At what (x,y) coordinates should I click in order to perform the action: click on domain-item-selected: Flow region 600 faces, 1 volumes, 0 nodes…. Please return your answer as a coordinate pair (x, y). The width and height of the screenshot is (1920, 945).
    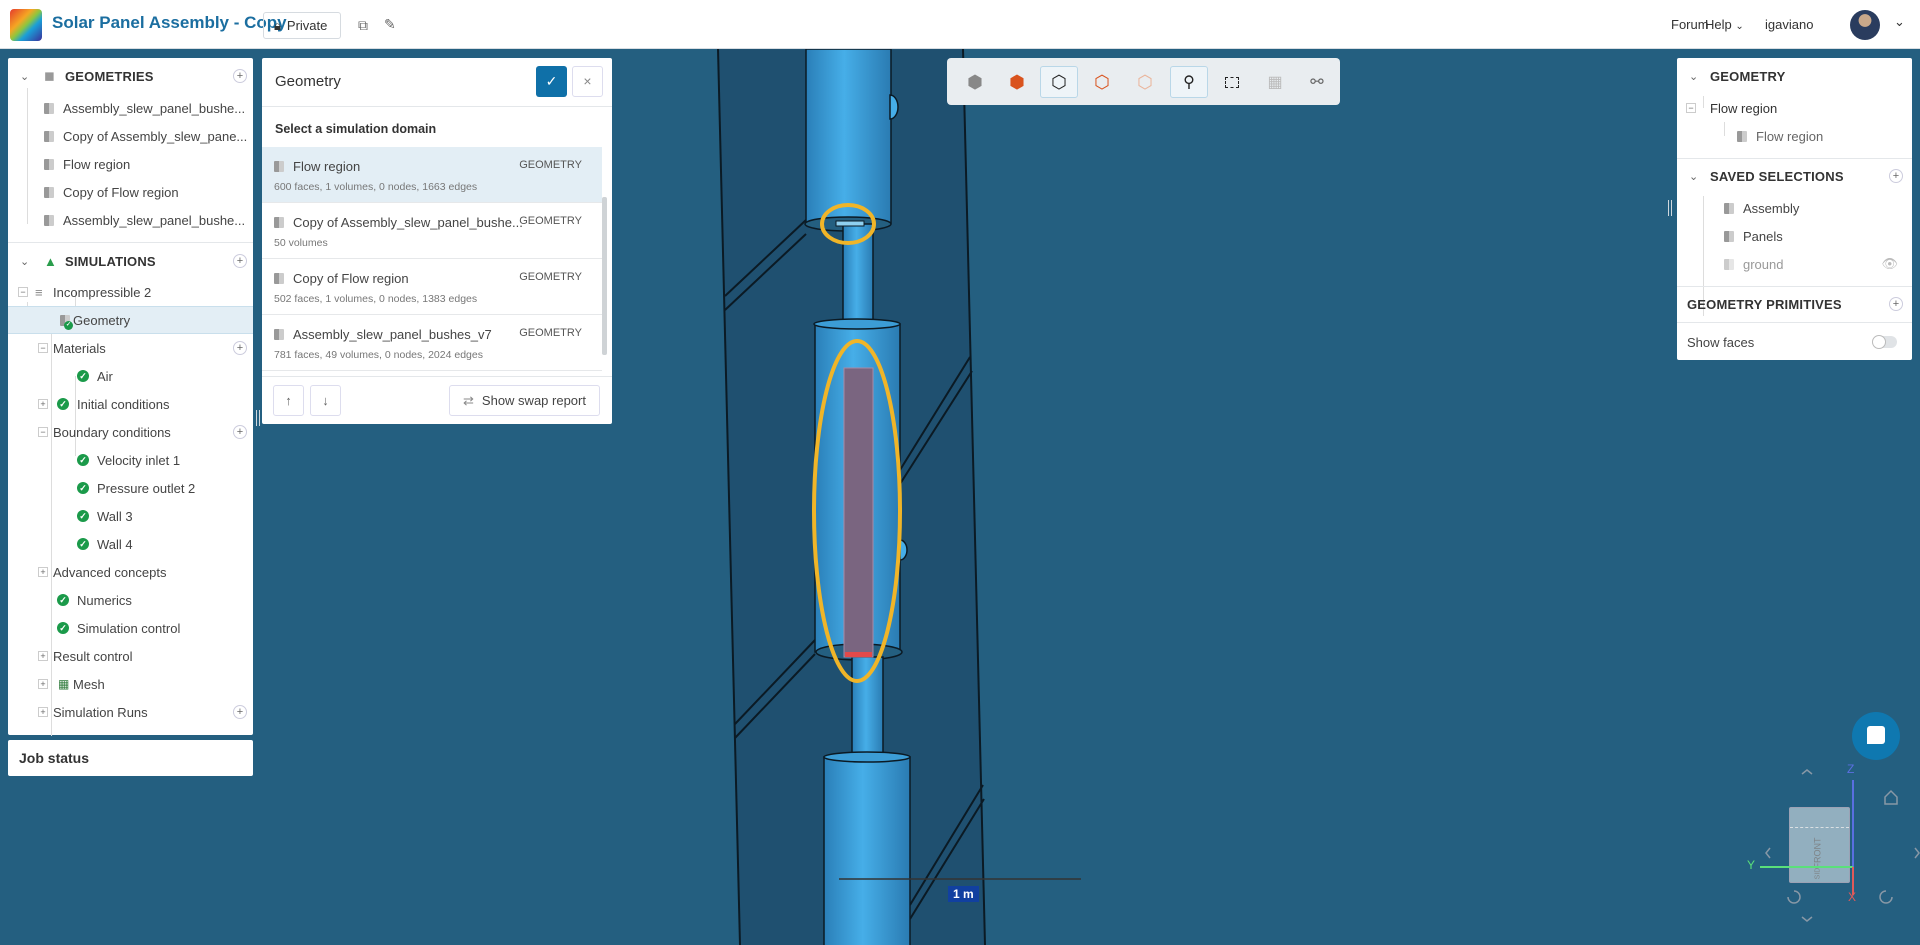
    Looking at the image, I should click on (432, 175).